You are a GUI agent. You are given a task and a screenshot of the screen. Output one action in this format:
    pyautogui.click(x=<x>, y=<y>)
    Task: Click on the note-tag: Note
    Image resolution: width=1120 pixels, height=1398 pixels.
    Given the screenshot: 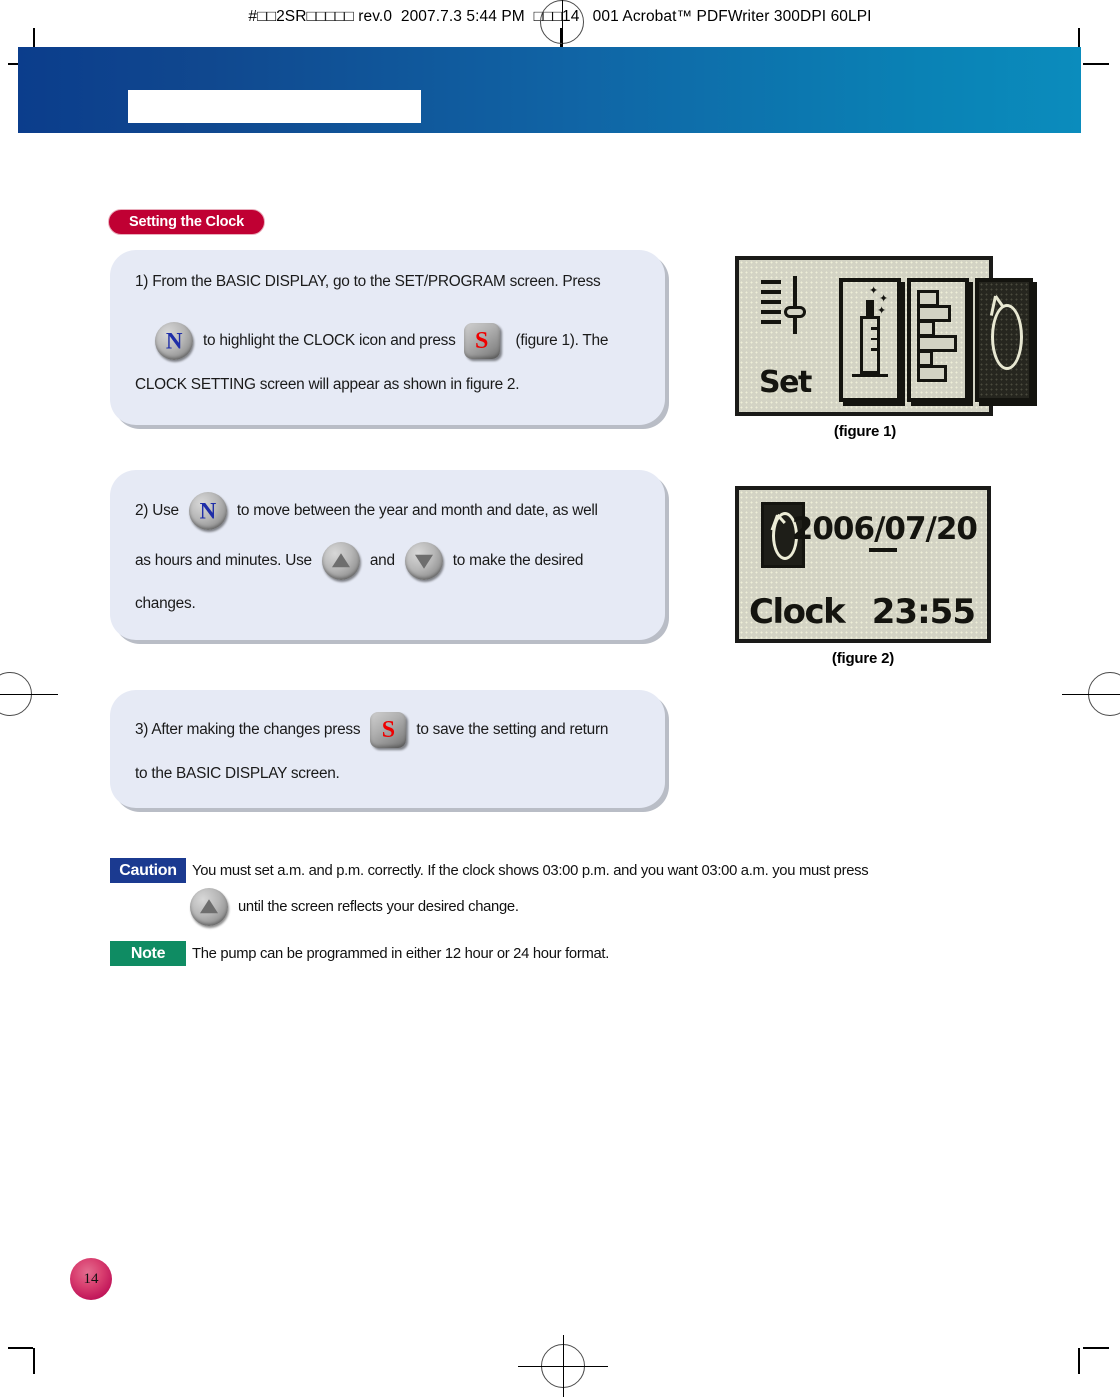 What is the action you would take?
    pyautogui.click(x=148, y=953)
    